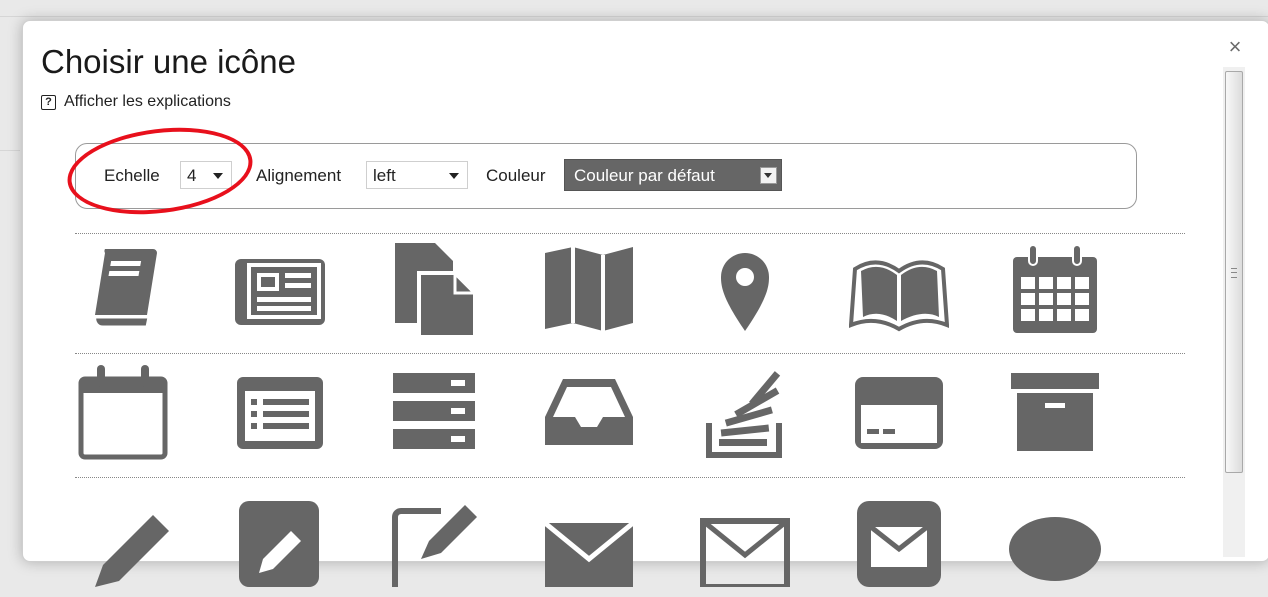 This screenshot has width=1268, height=597. What do you see at coordinates (768, 175) in the screenshot?
I see `dropdown-arrow-icon` at bounding box center [768, 175].